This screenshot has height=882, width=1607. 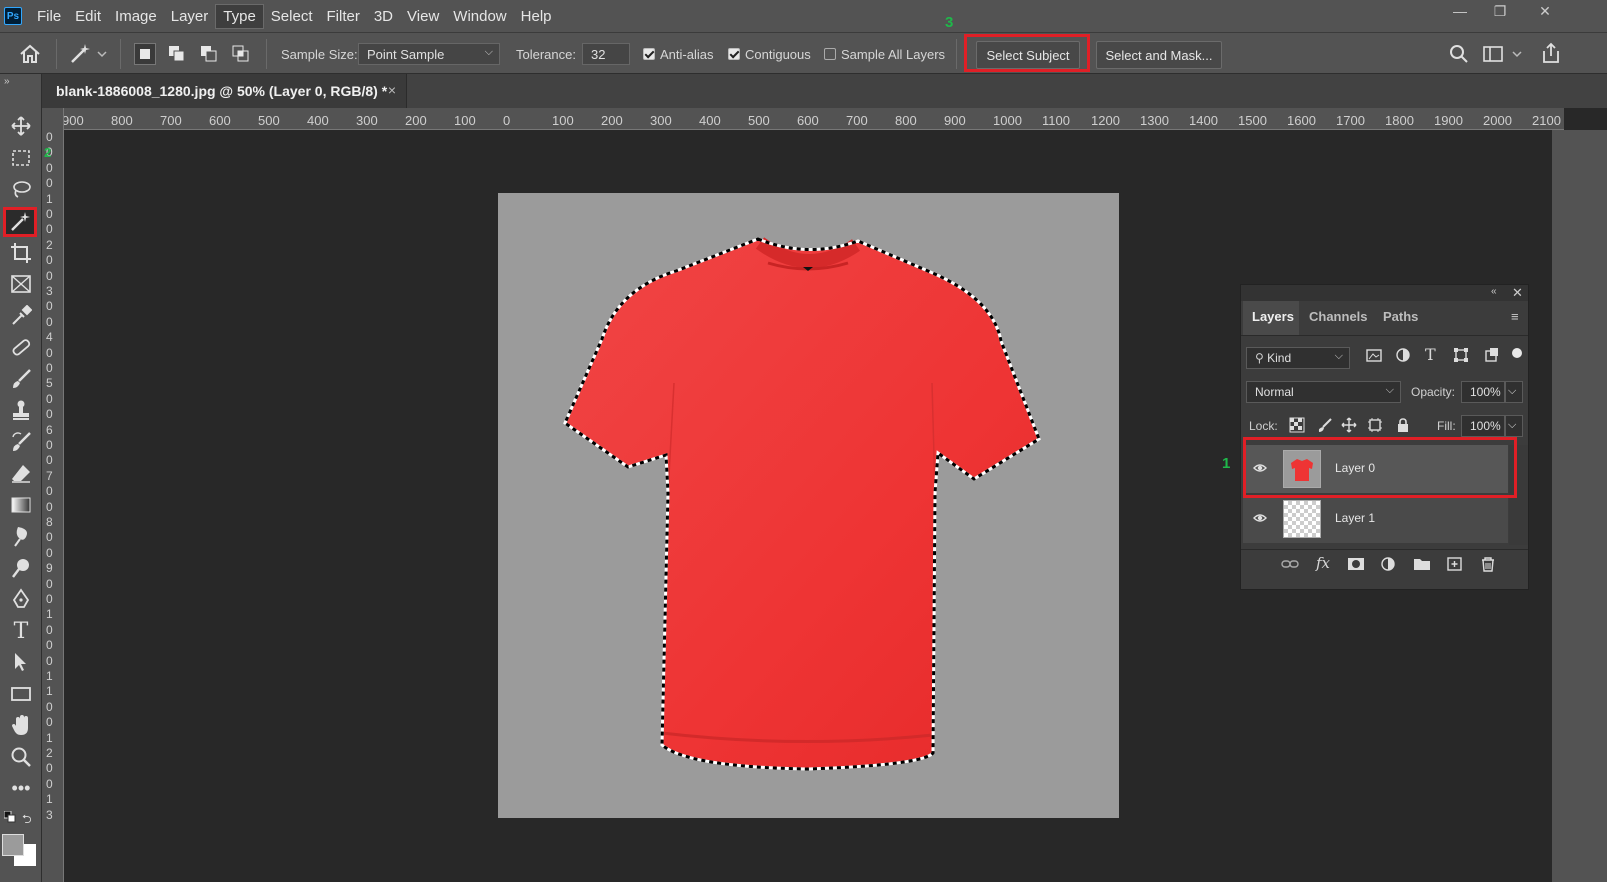 I want to click on brush-tool-icon, so click(x=21, y=379).